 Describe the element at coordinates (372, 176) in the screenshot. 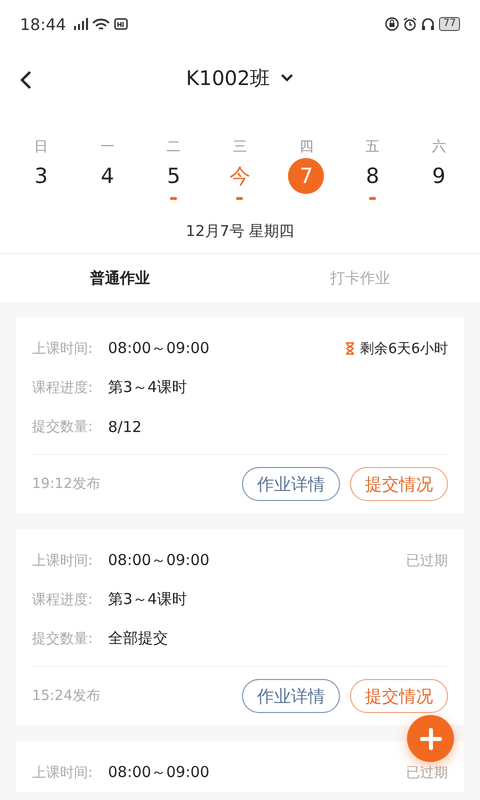

I see `date-button: 8` at that location.